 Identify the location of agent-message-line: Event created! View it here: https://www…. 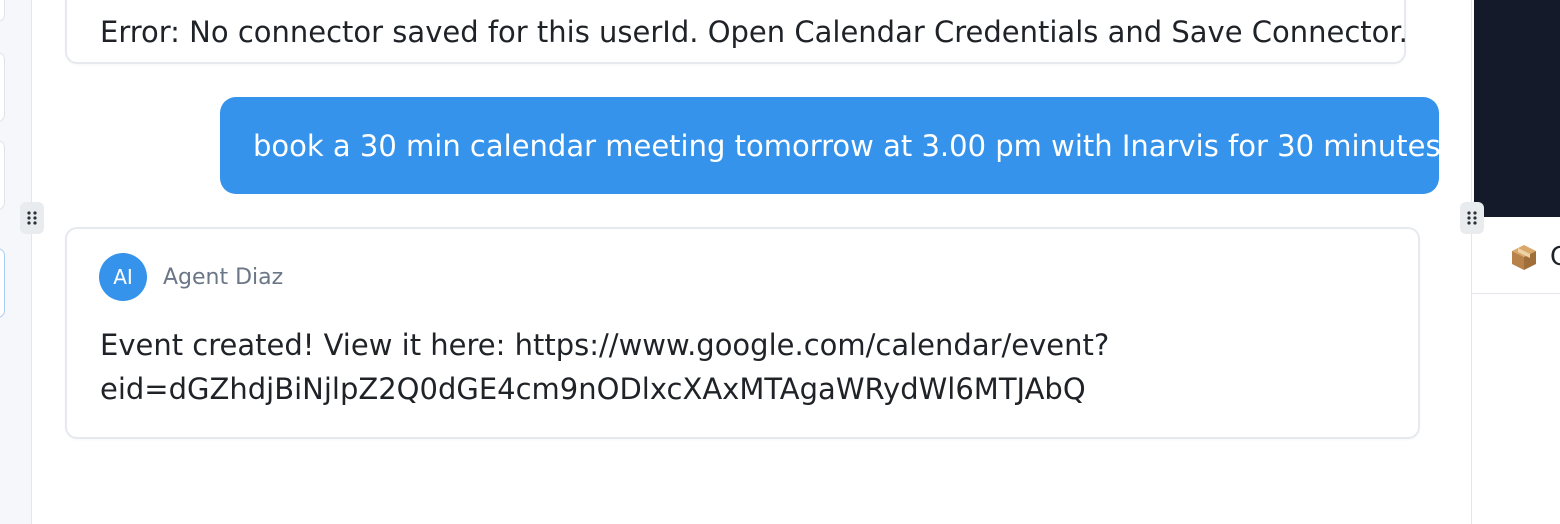
(605, 345).